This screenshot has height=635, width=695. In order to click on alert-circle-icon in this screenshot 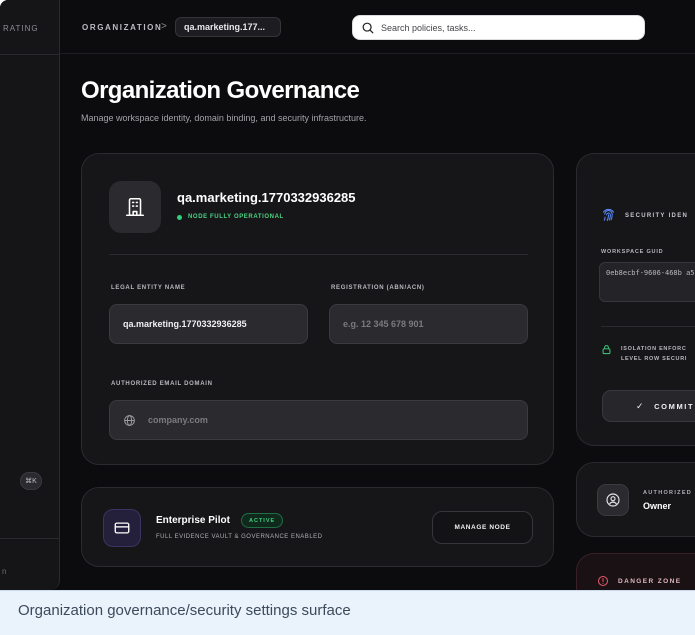, I will do `click(603, 581)`.